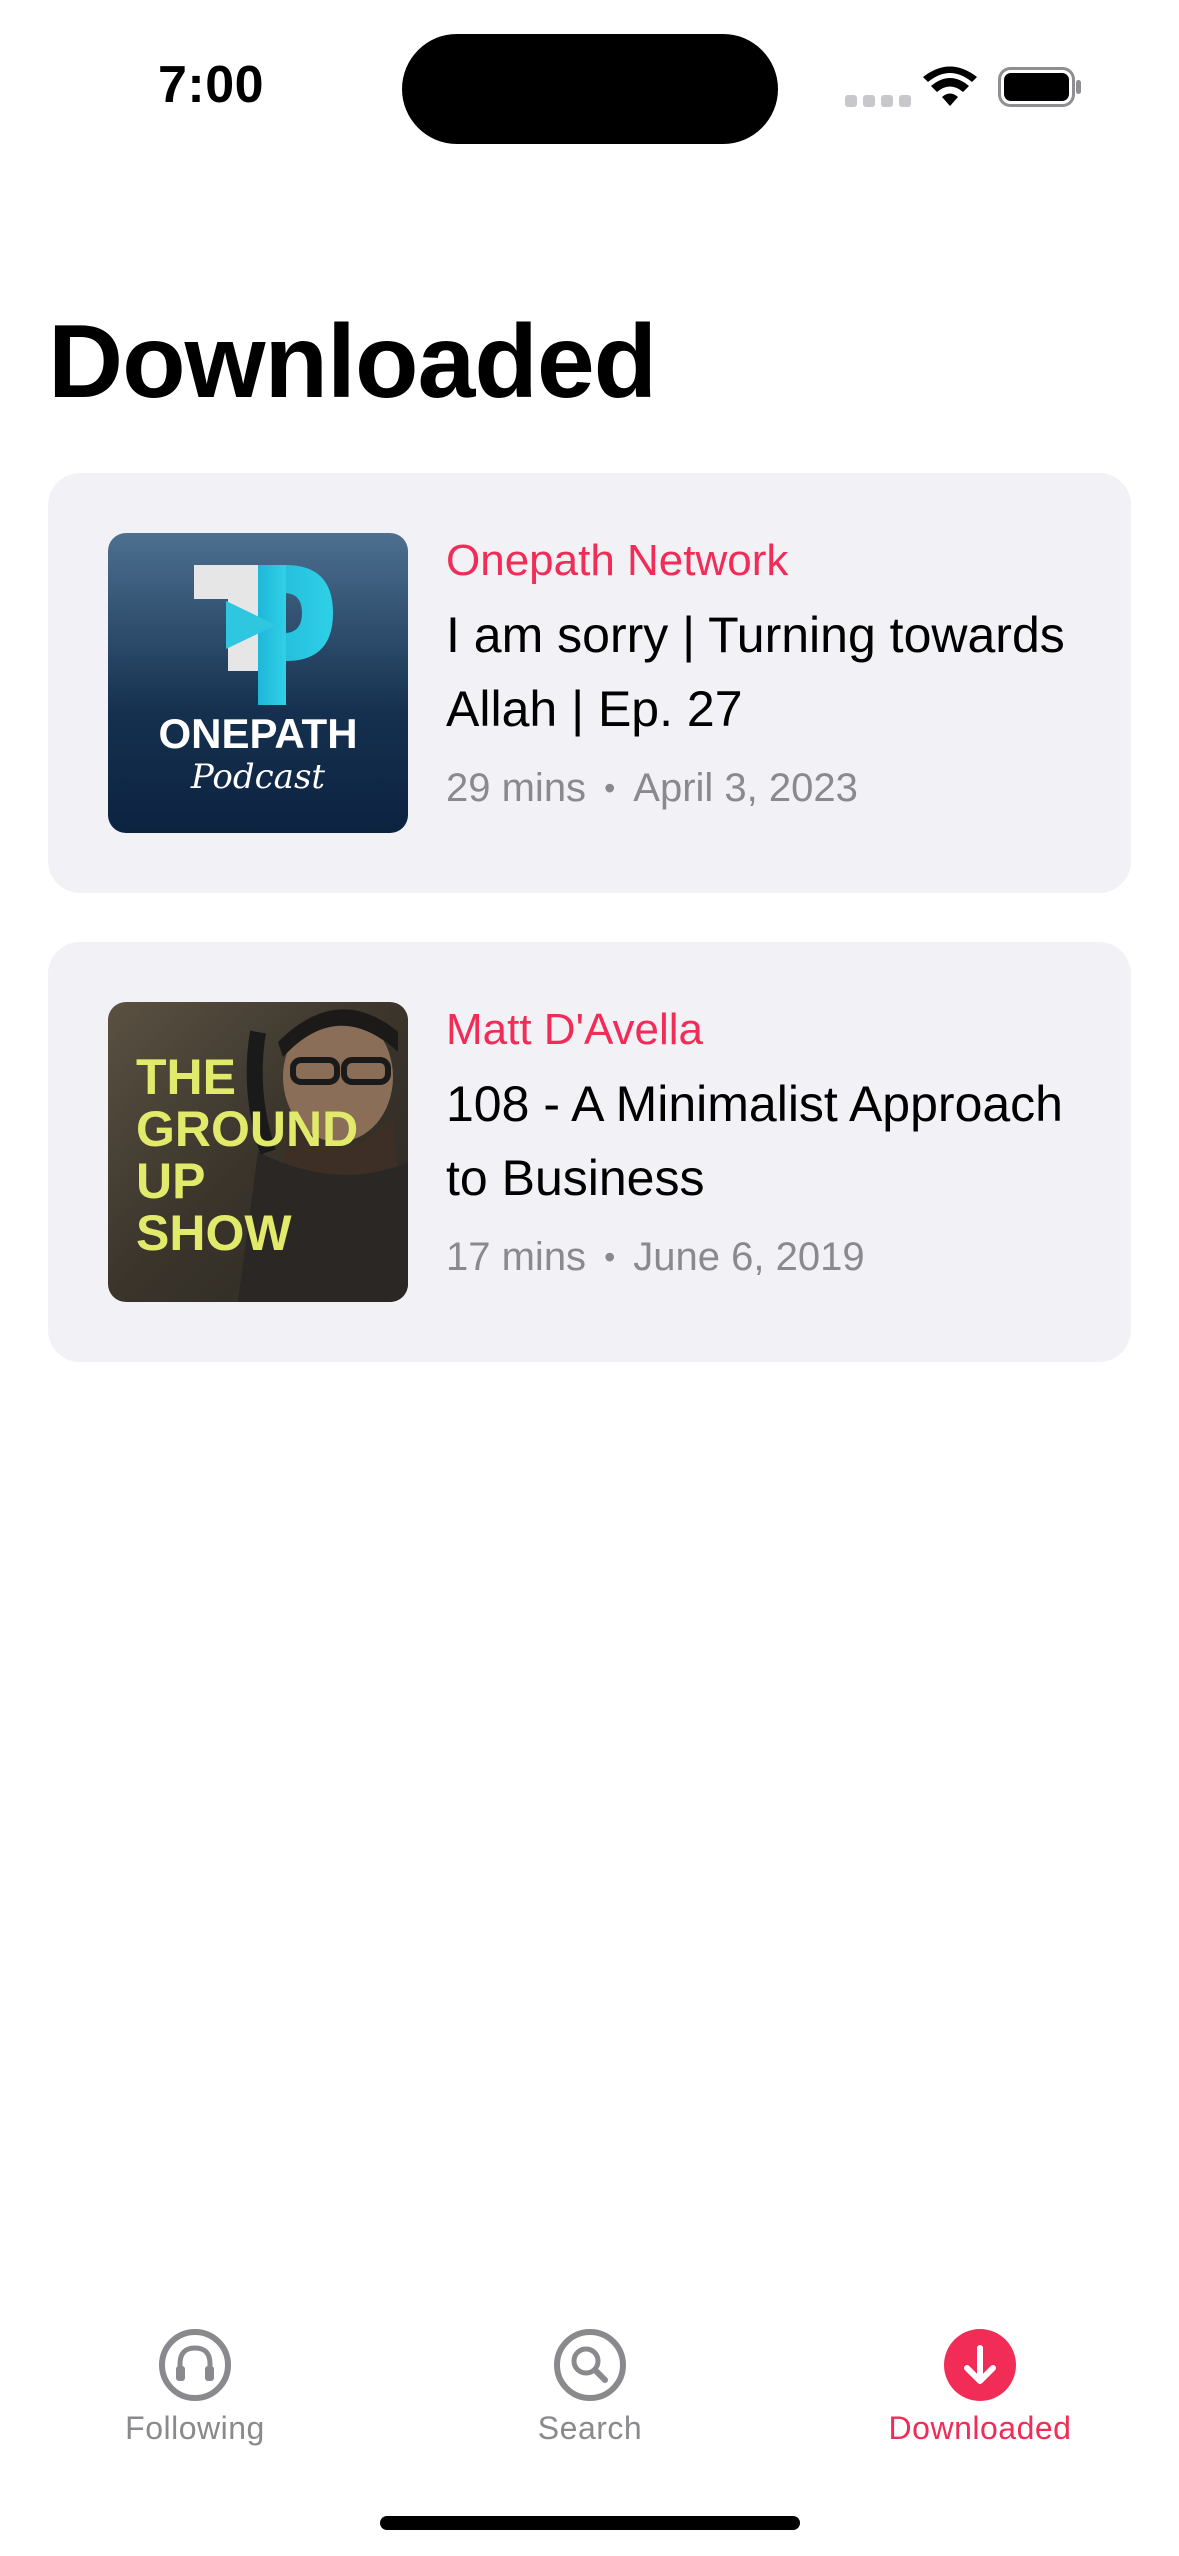  I want to click on artwork-text-line: UP, so click(170, 1181).